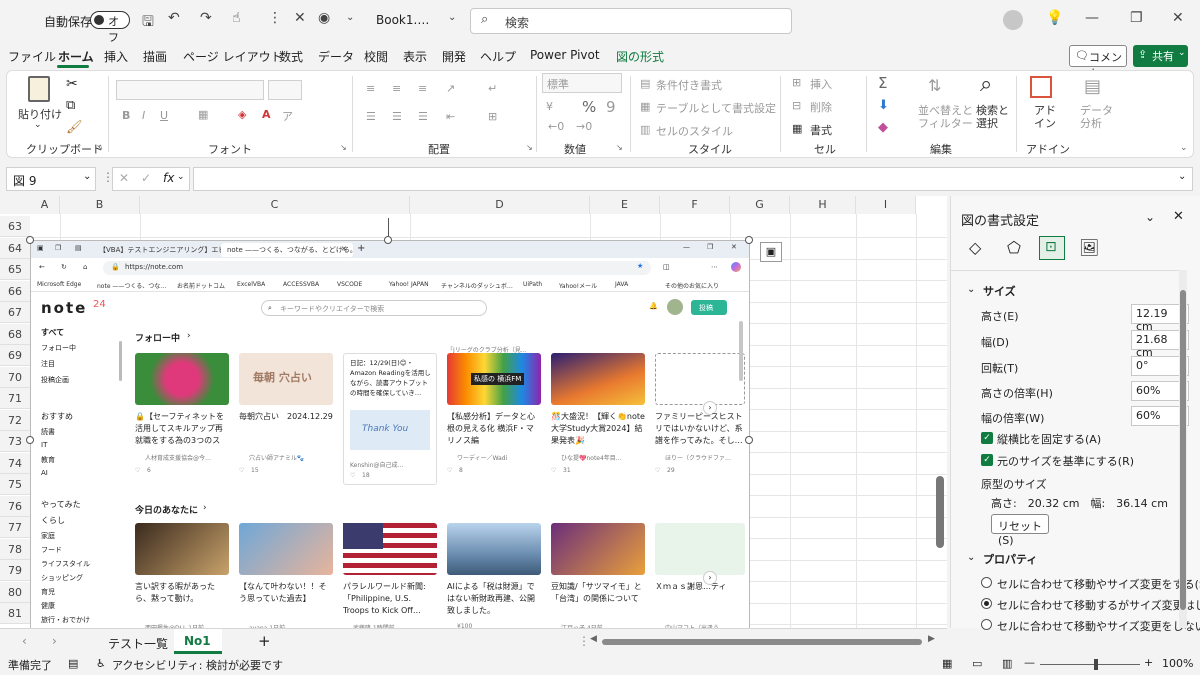 The height and width of the screenshot is (675, 1200). I want to click on orientation-icon: ↗, so click(450, 88).